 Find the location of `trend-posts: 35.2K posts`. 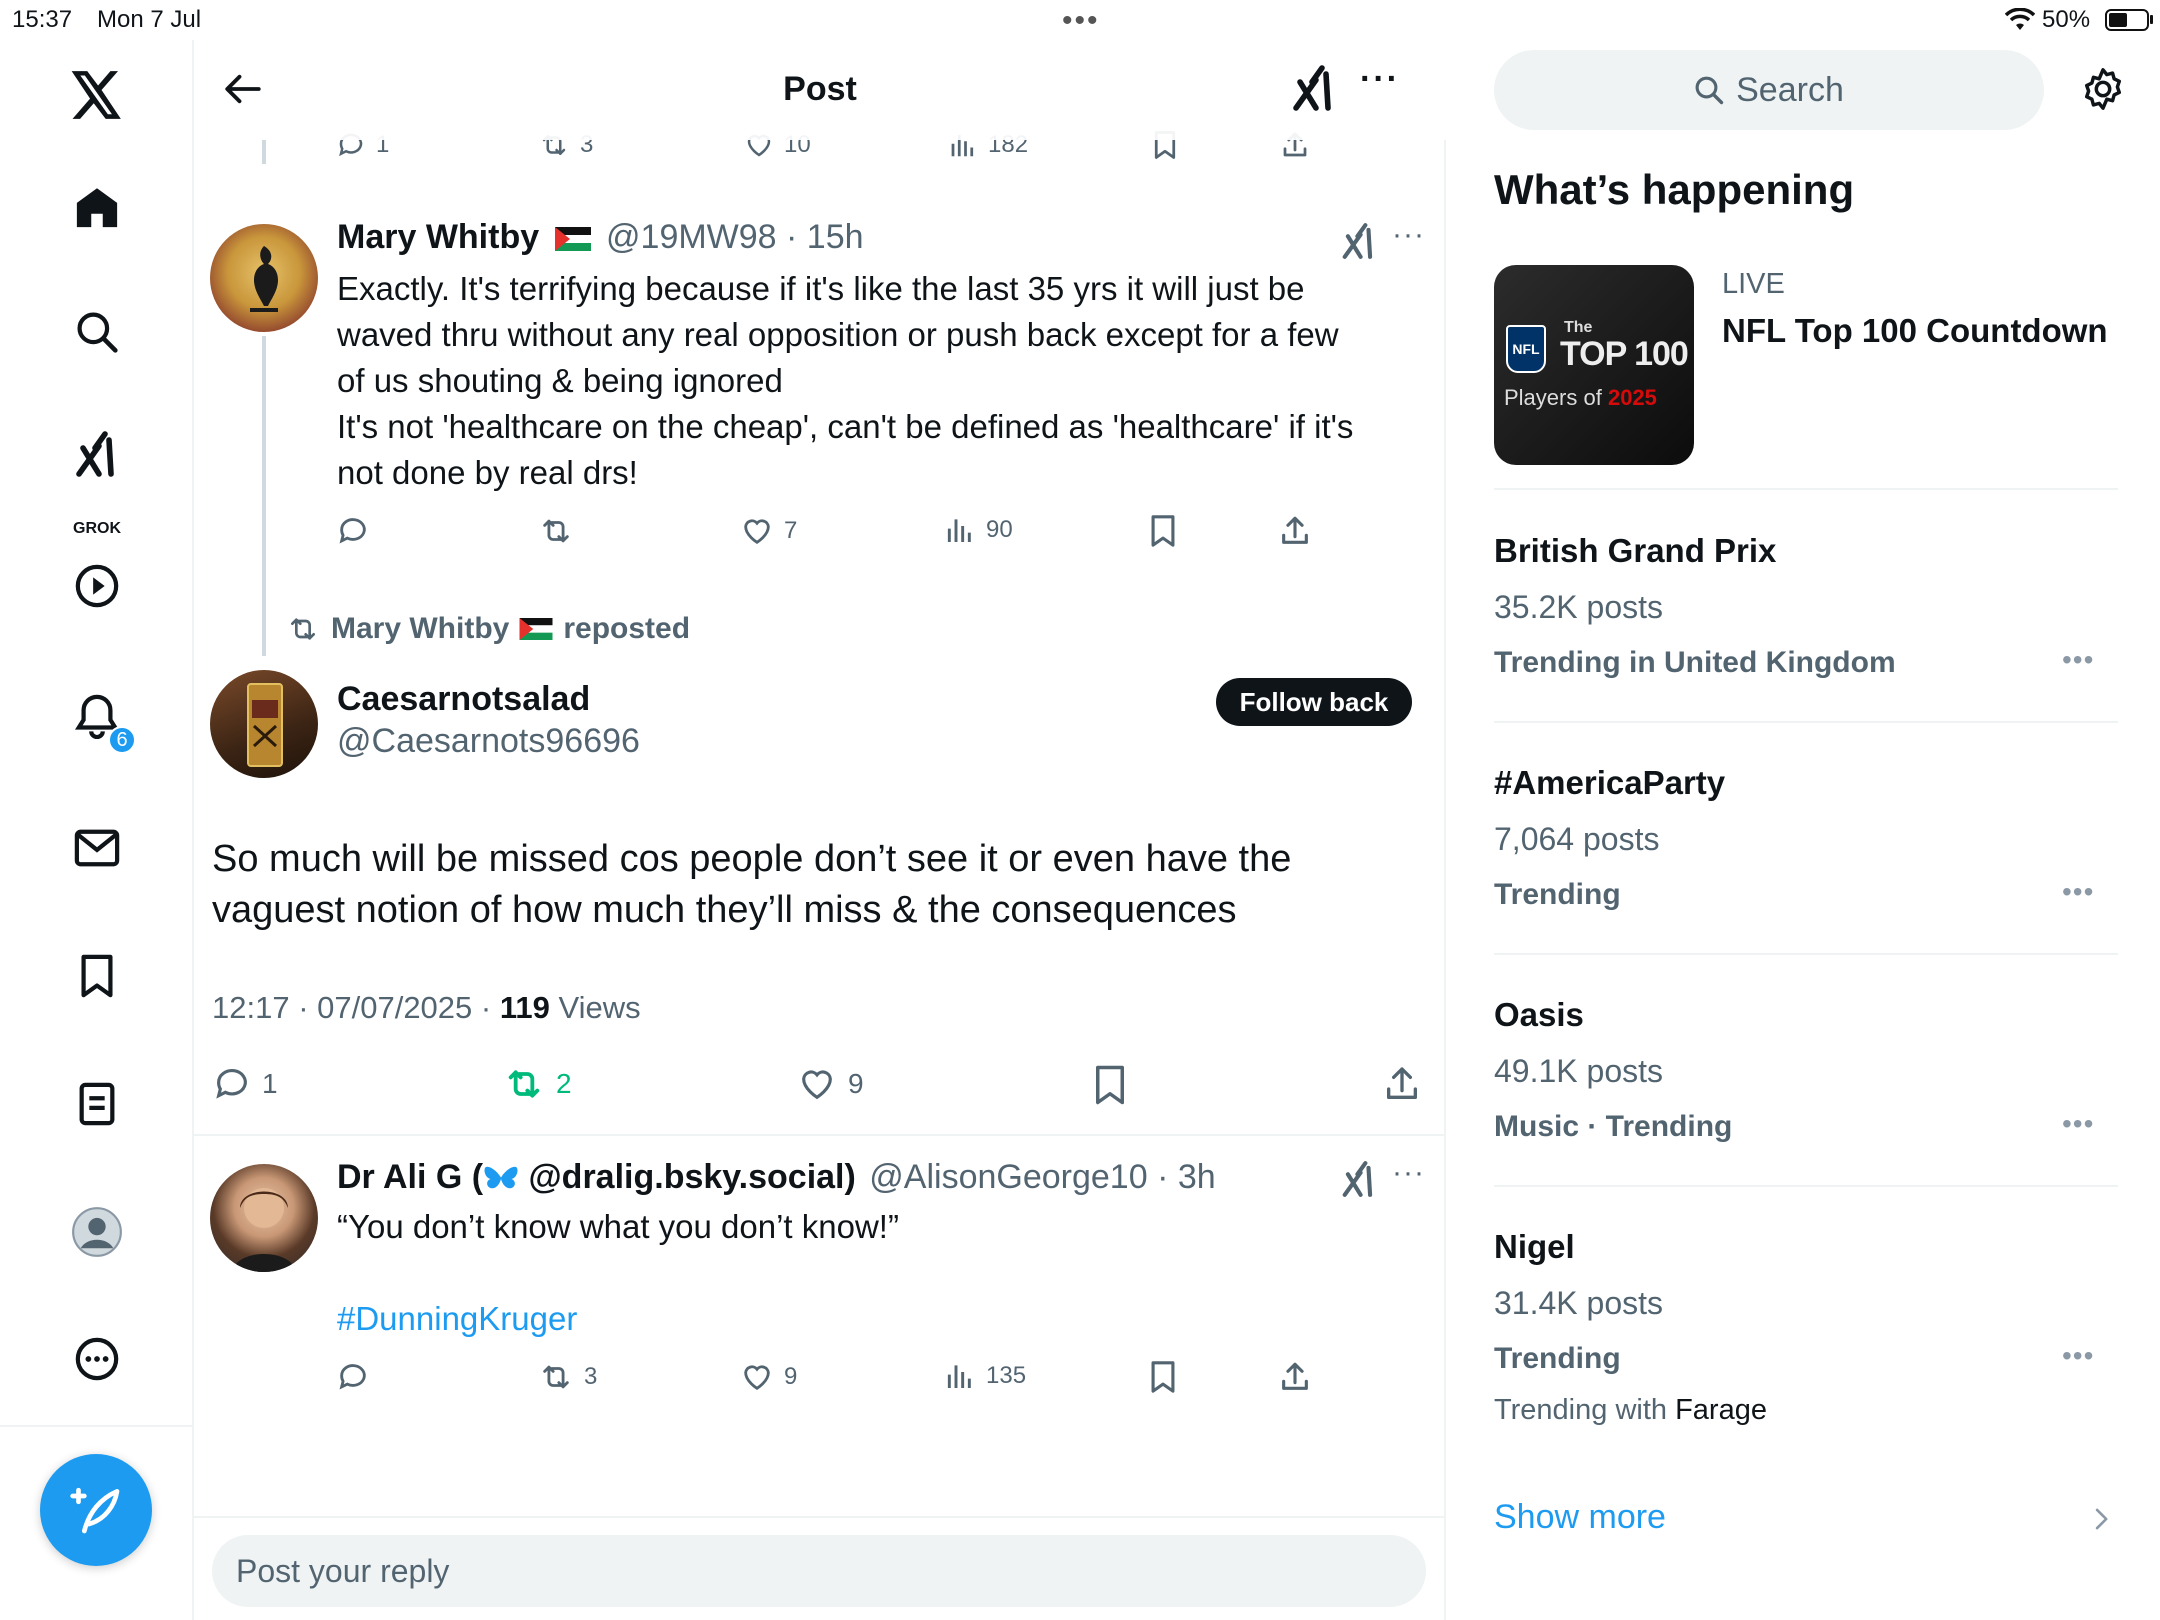

trend-posts: 35.2K posts is located at coordinates (1578, 607).